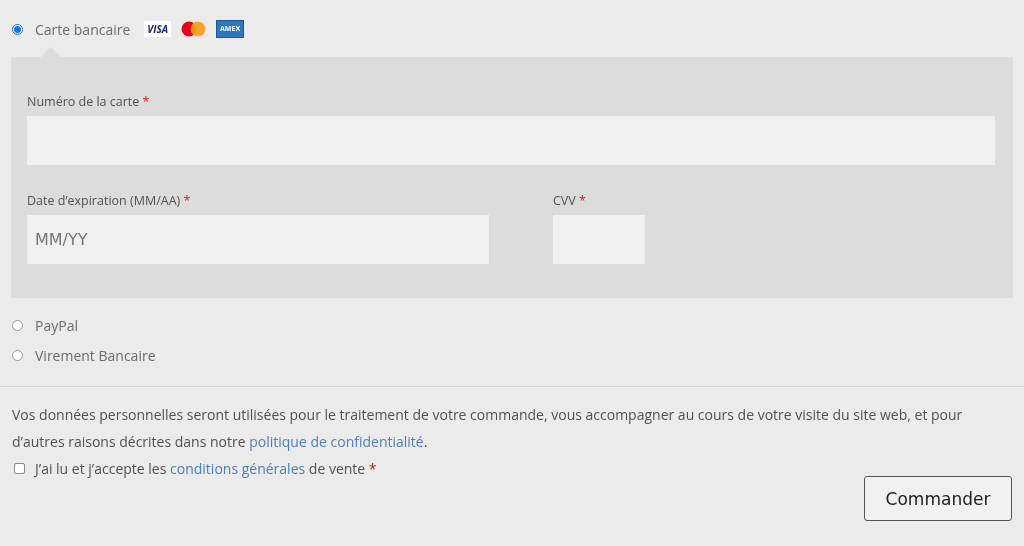  Describe the element at coordinates (83, 29) in the screenshot. I see `payment-option-label: Carte bancaire` at that location.